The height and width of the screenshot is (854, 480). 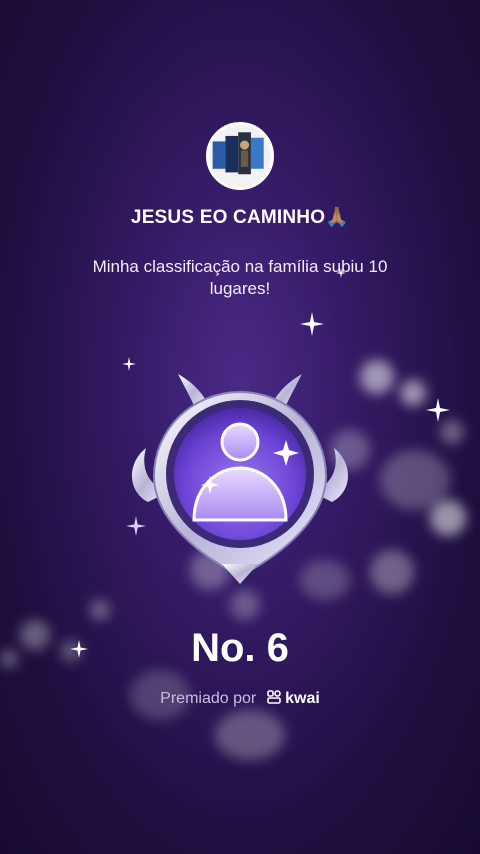 I want to click on awarded-by-label: Premiado por, so click(x=208, y=698).